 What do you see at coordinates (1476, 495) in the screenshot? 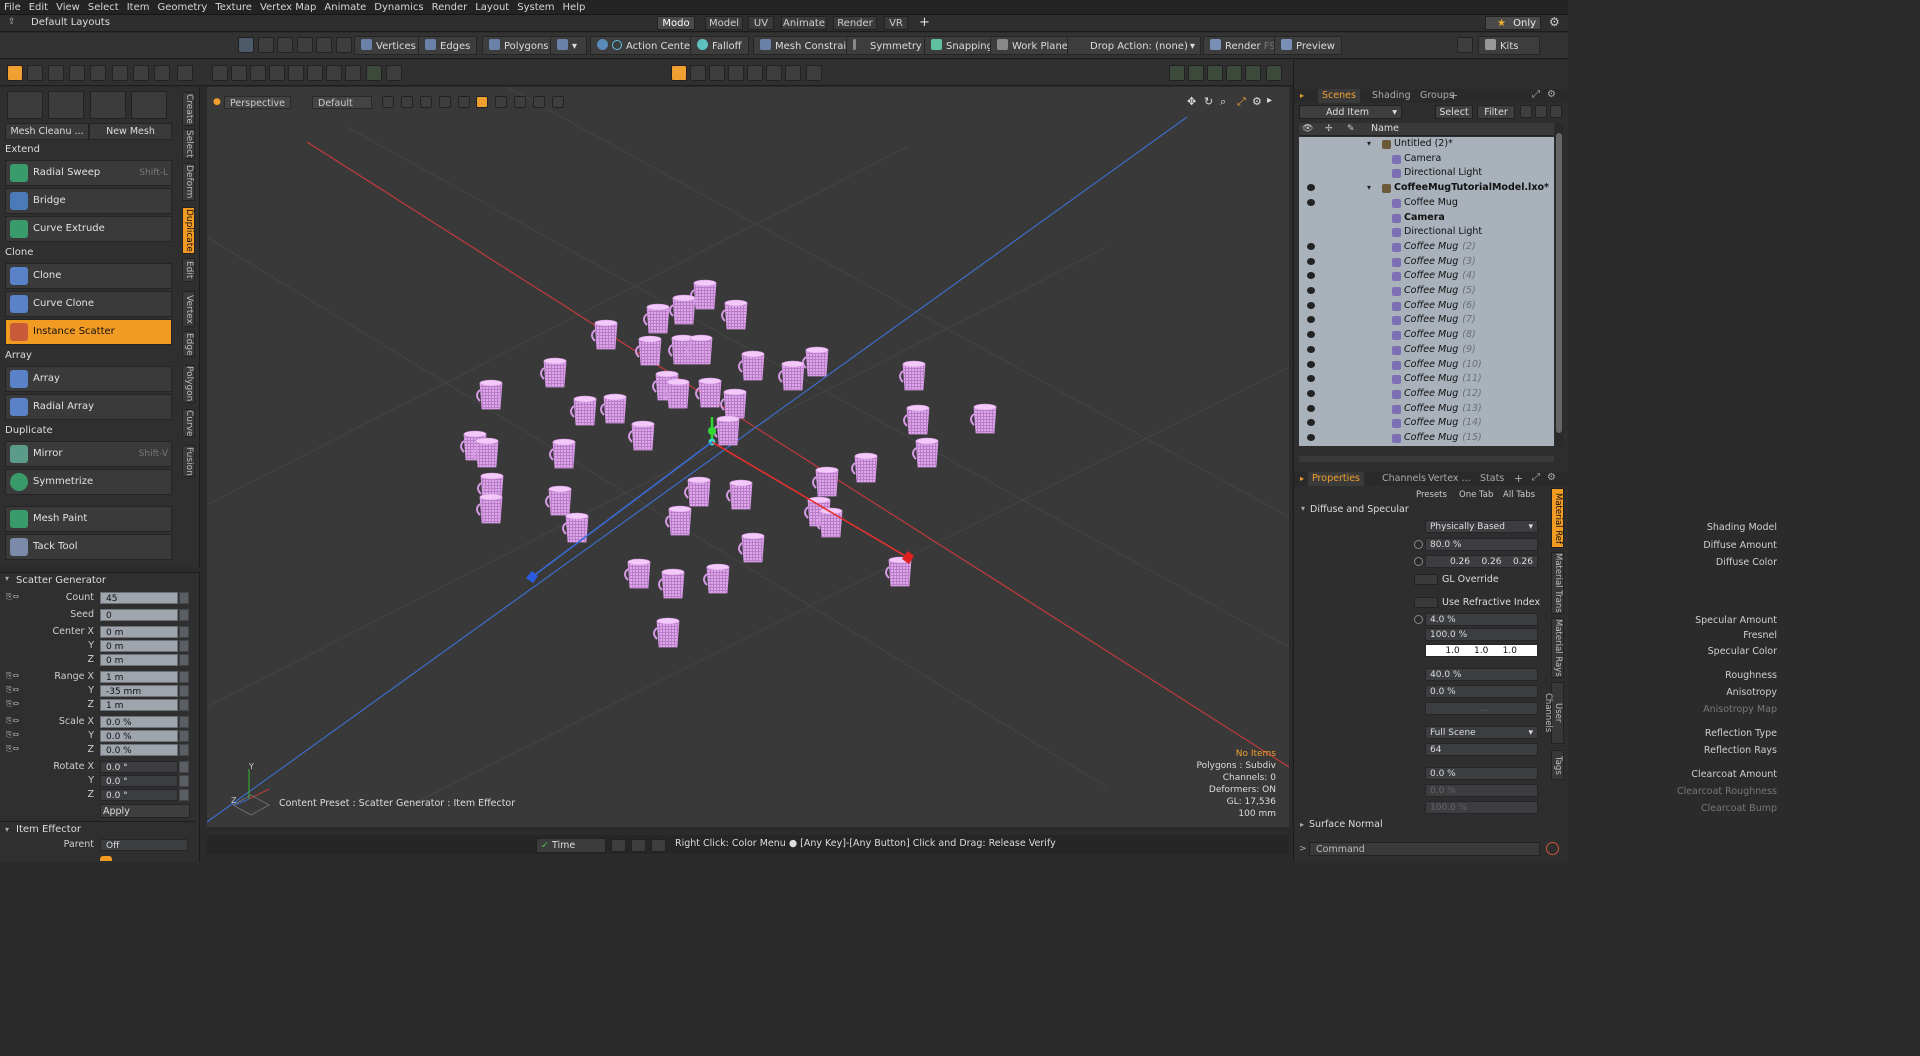
I see `one-tab-dropdown: One Tab` at bounding box center [1476, 495].